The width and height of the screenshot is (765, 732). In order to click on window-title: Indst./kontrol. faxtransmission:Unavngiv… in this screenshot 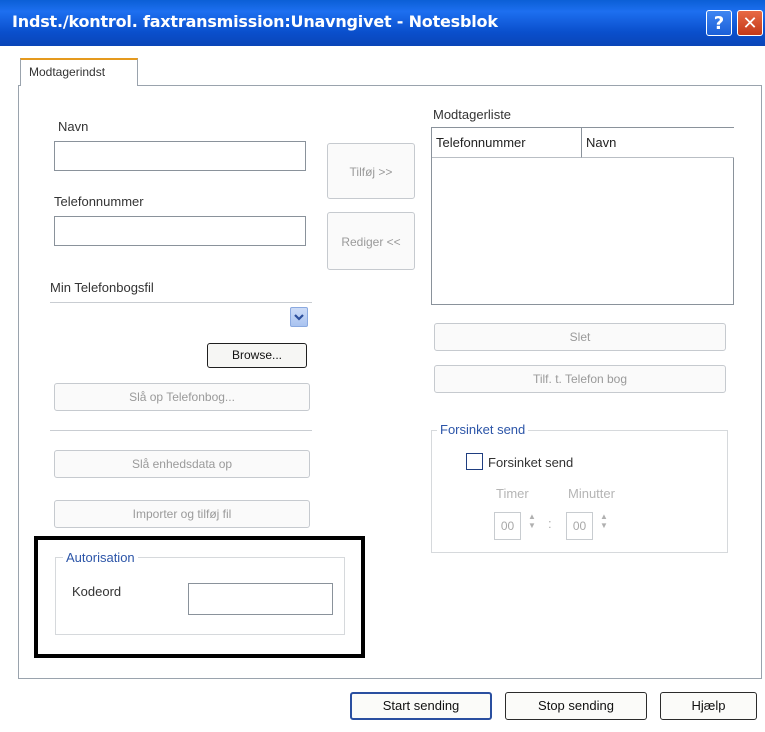, I will do `click(255, 21)`.